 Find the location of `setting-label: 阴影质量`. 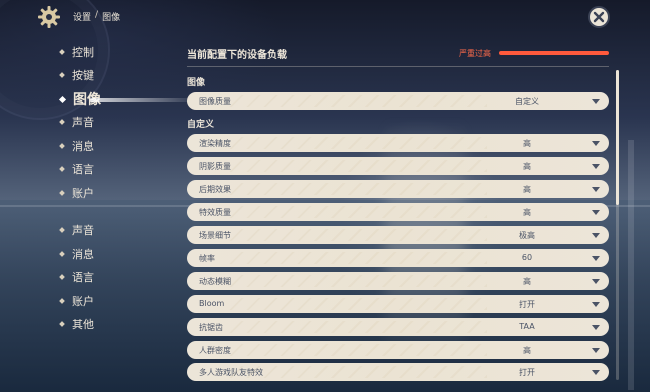

setting-label: 阴影质量 is located at coordinates (215, 166).